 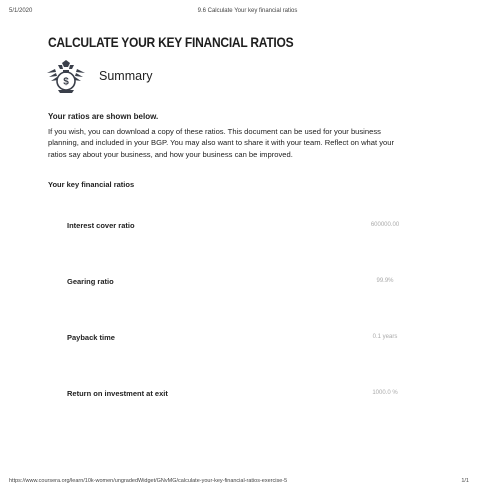 What do you see at coordinates (385, 393) in the screenshot?
I see `ratio-value: 1000.0 %` at bounding box center [385, 393].